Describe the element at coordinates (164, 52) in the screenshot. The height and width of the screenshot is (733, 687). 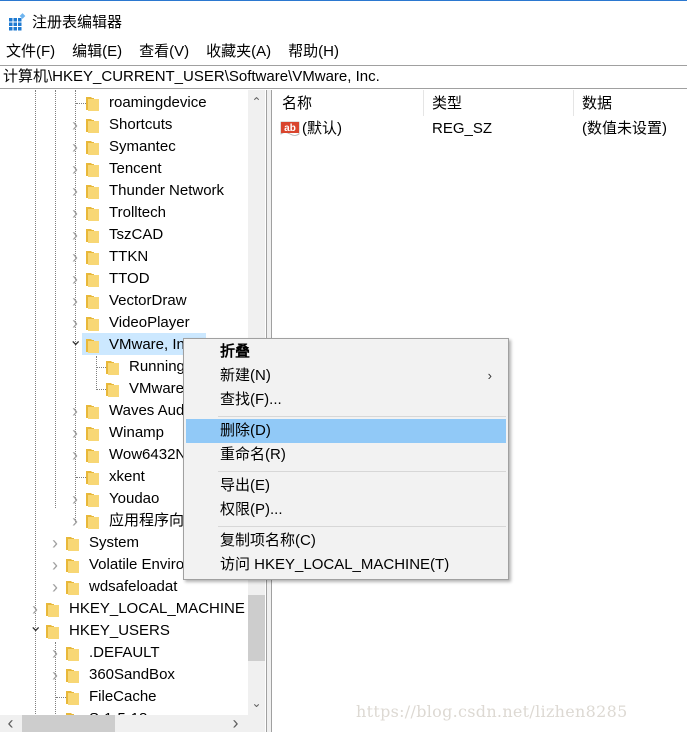
I see `menu-view: 查看(V)` at that location.